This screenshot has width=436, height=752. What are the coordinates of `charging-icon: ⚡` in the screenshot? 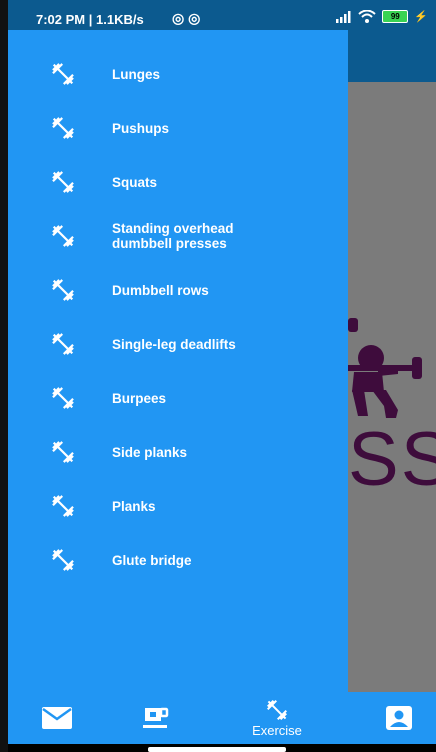 It's located at (421, 17).